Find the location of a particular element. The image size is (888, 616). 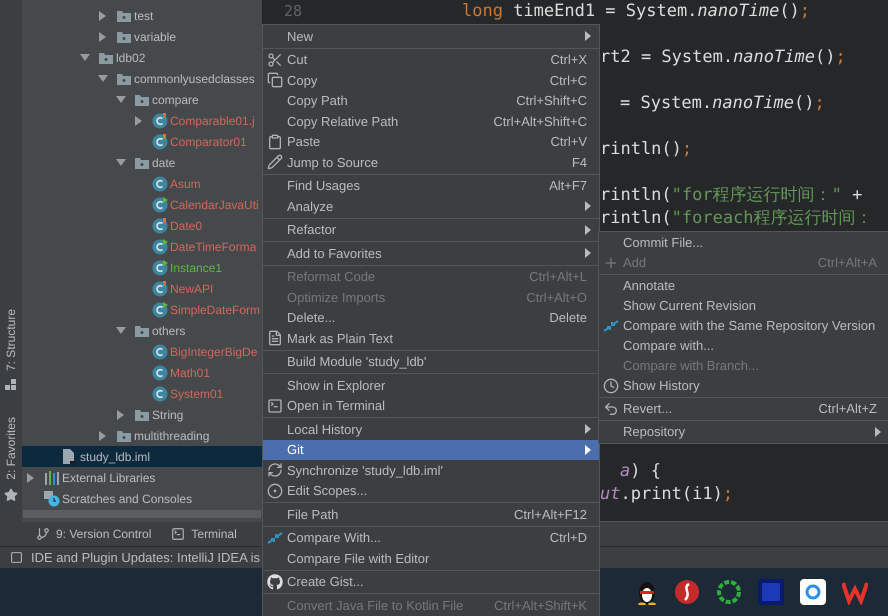

menu-item: Refactor is located at coordinates (431, 230).